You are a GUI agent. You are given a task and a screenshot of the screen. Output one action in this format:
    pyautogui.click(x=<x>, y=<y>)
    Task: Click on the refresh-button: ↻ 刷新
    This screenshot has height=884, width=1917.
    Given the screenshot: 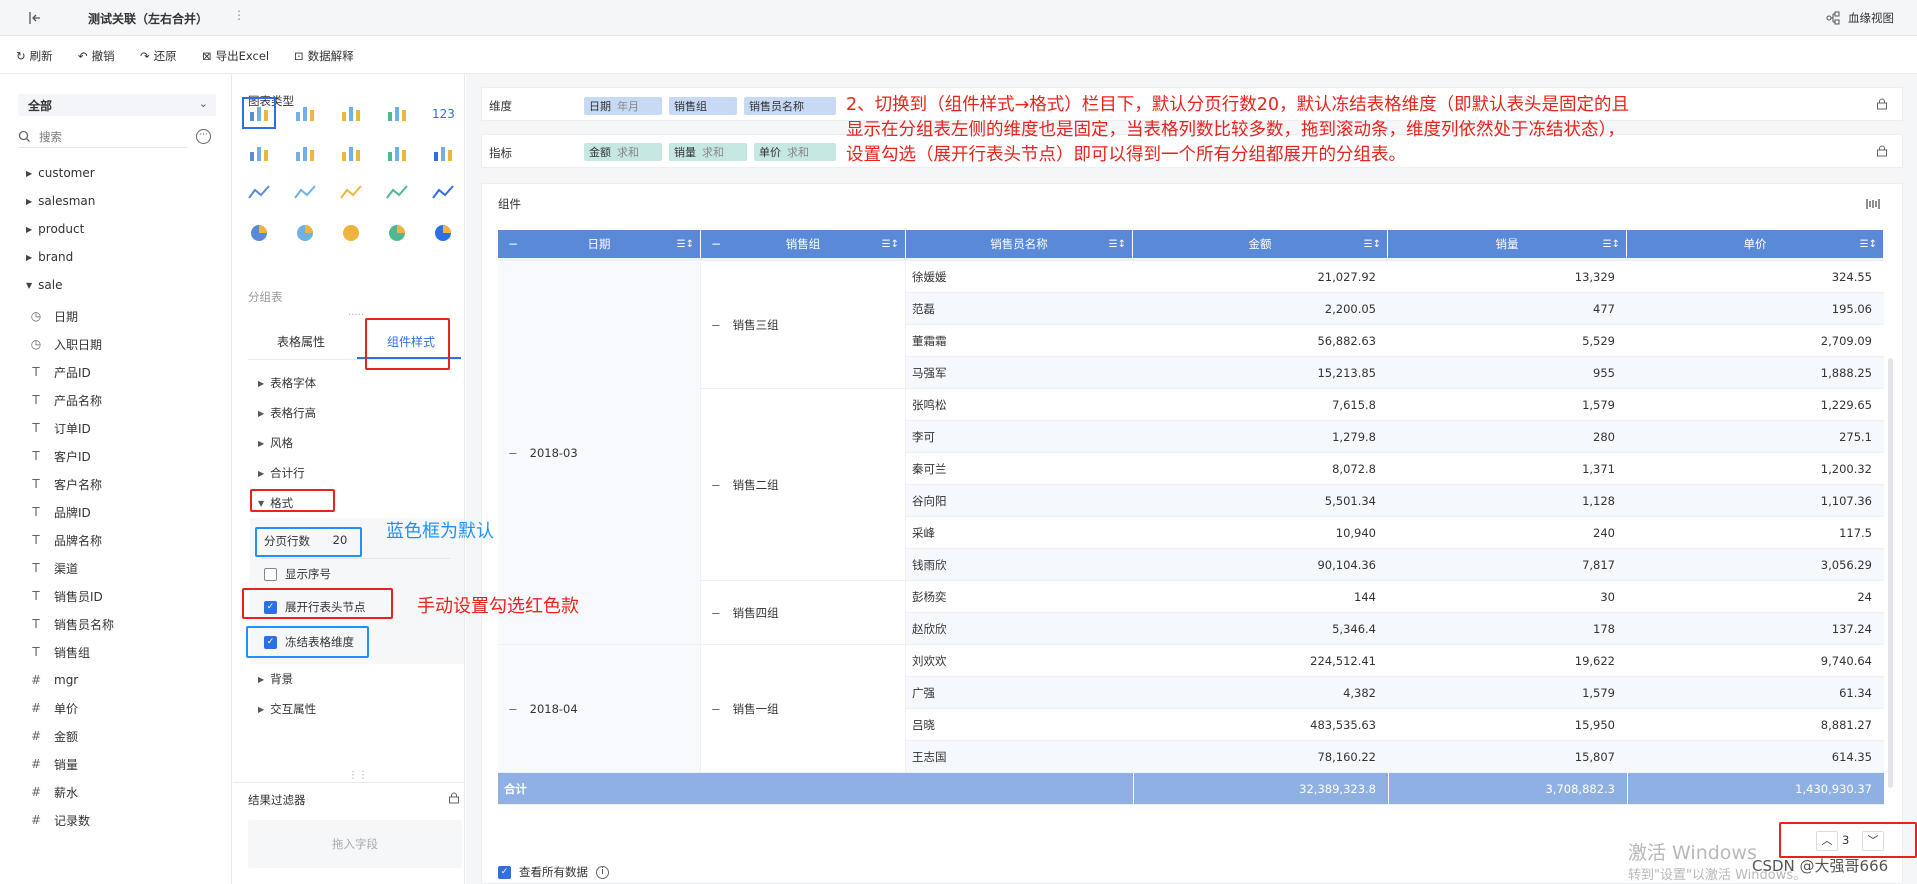 What is the action you would take?
    pyautogui.click(x=34, y=56)
    